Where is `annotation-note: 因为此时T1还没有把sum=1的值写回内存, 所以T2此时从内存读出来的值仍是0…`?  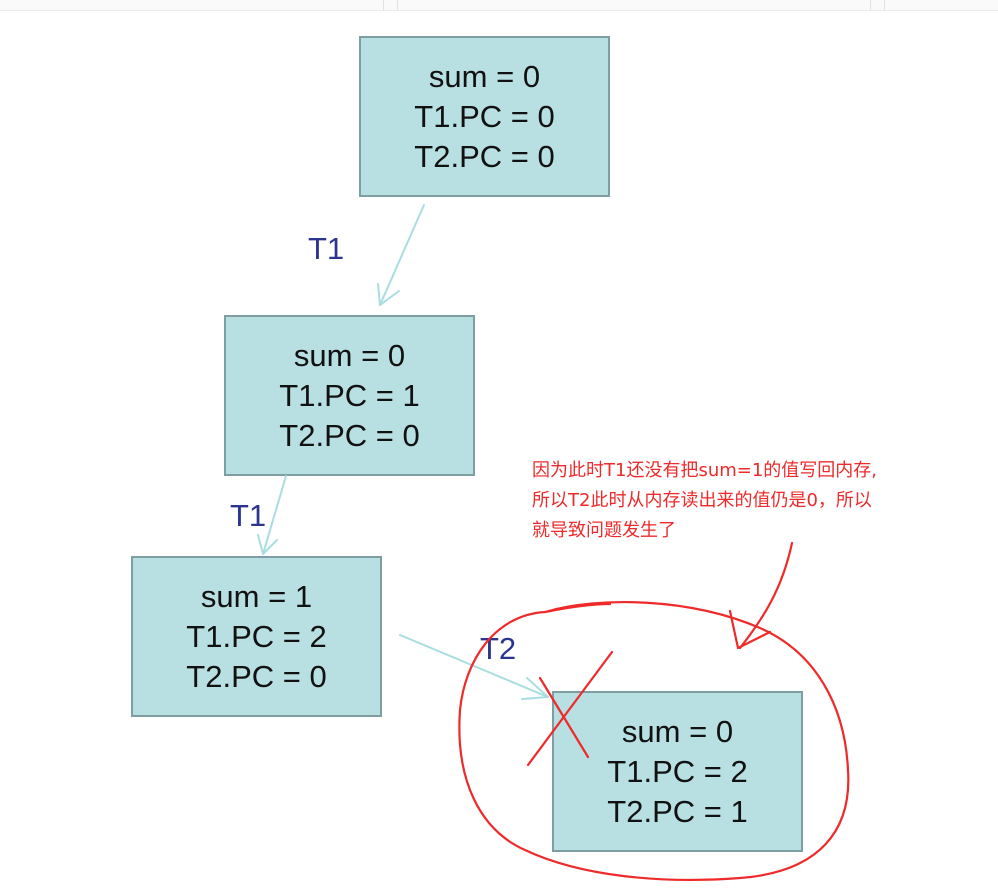
annotation-note: 因为此时T1还没有把sum=1的值写回内存, 所以T2此时从内存读出来的值仍是0… is located at coordinates (764, 501).